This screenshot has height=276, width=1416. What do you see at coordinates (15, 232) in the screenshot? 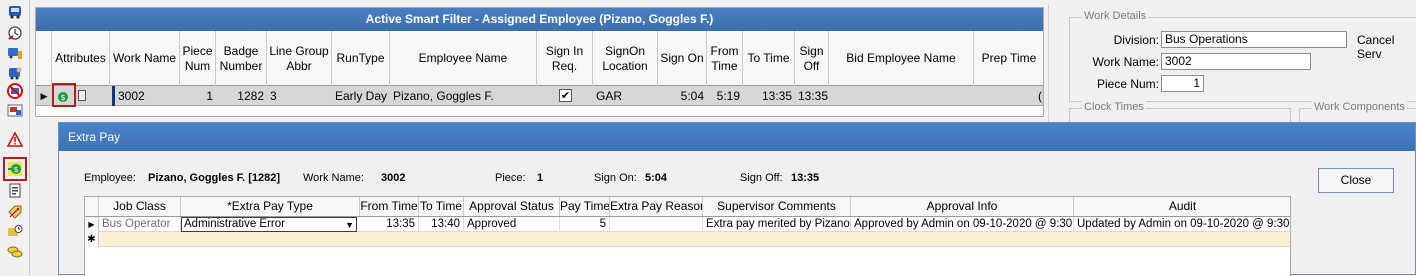
I see `bus-clock-icon` at bounding box center [15, 232].